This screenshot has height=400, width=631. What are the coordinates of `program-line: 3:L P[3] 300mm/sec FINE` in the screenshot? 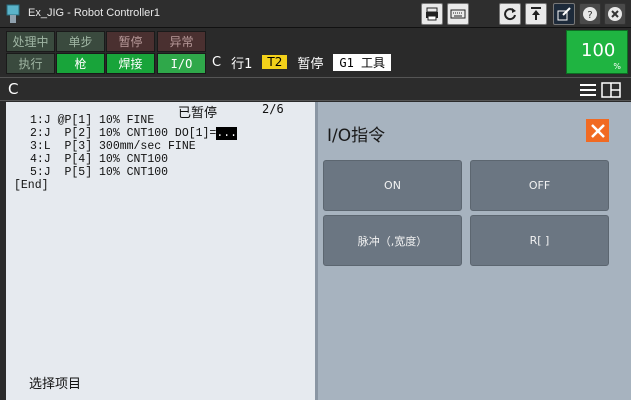 It's located at (133, 146).